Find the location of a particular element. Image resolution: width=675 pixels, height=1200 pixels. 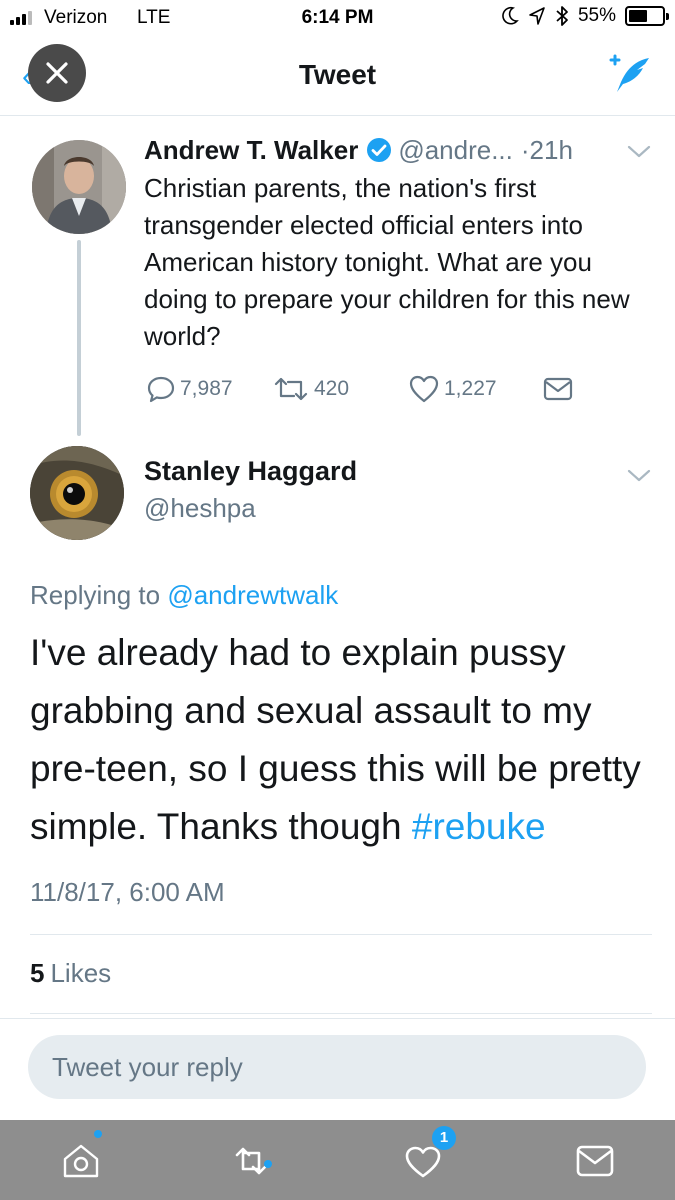

retweet-count: 420 is located at coordinates (332, 388).